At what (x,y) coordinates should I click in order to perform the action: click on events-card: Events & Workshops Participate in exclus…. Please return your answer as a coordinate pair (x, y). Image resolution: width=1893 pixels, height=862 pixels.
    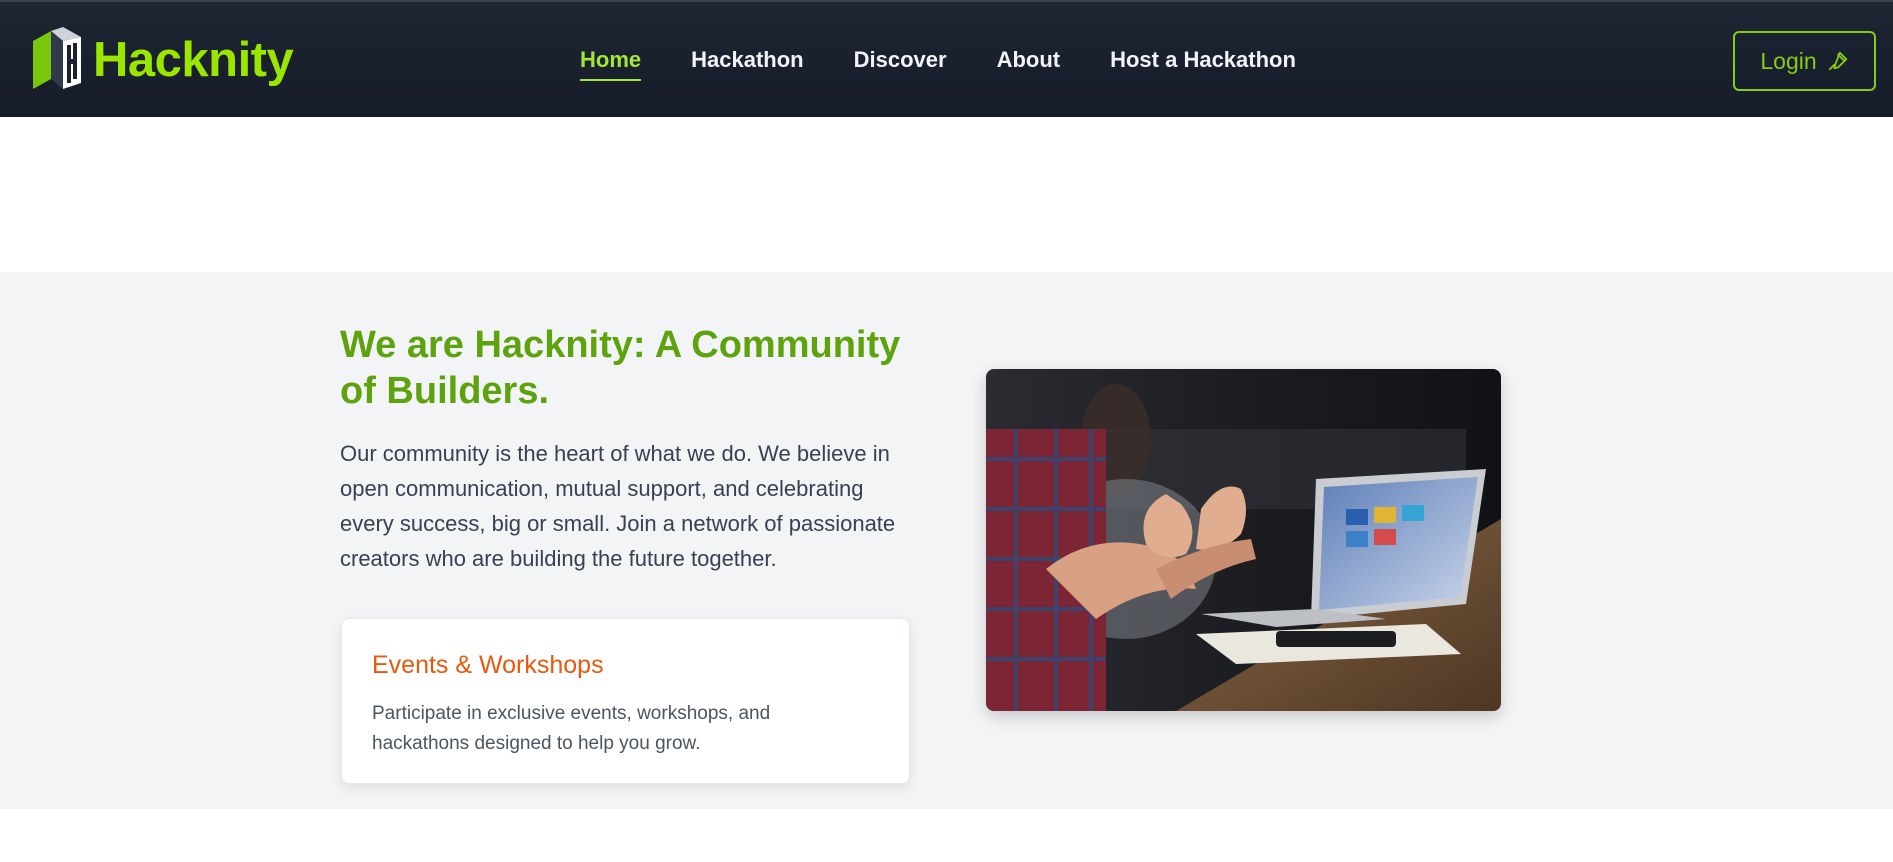
    Looking at the image, I should click on (625, 701).